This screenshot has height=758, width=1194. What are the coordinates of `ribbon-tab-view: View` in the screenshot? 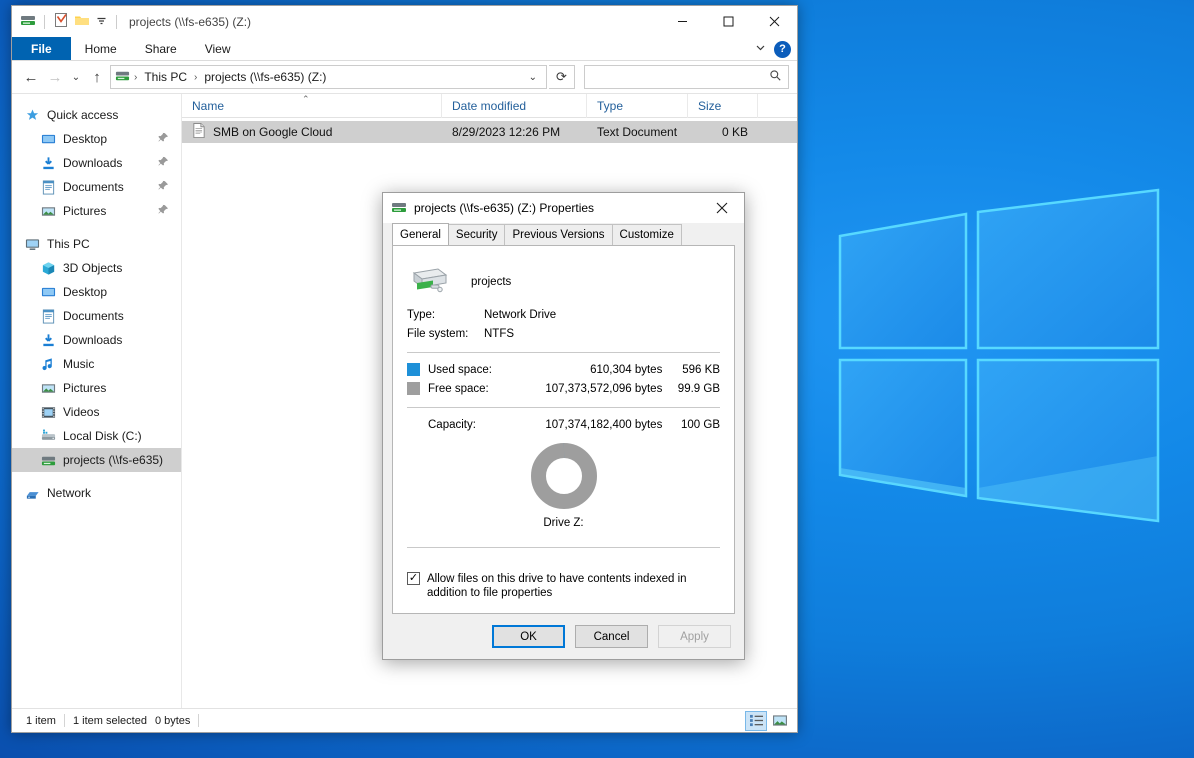 It's located at (218, 48).